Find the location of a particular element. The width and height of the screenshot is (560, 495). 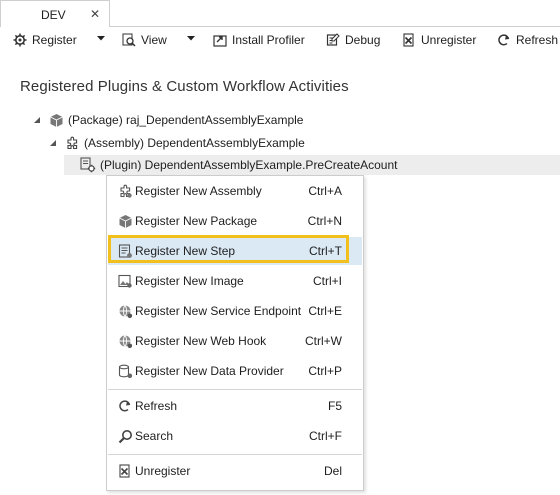

menu-item-register-new-assembly: Register New Assembly Ctrl+A is located at coordinates (235, 191).